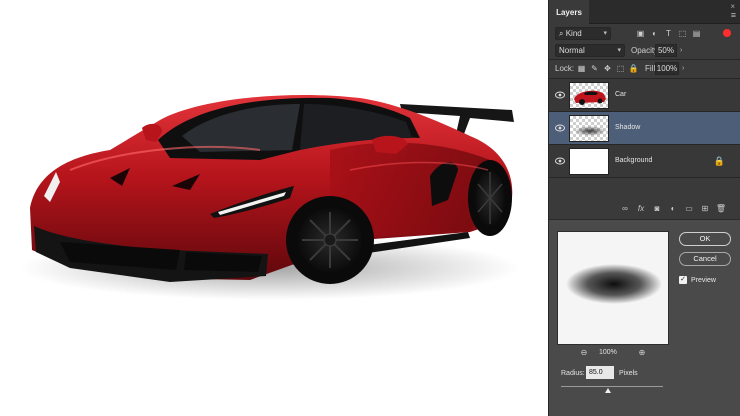 Image resolution: width=740 pixels, height=416 pixels. What do you see at coordinates (600, 372) in the screenshot?
I see `radius-input: 85.0` at bounding box center [600, 372].